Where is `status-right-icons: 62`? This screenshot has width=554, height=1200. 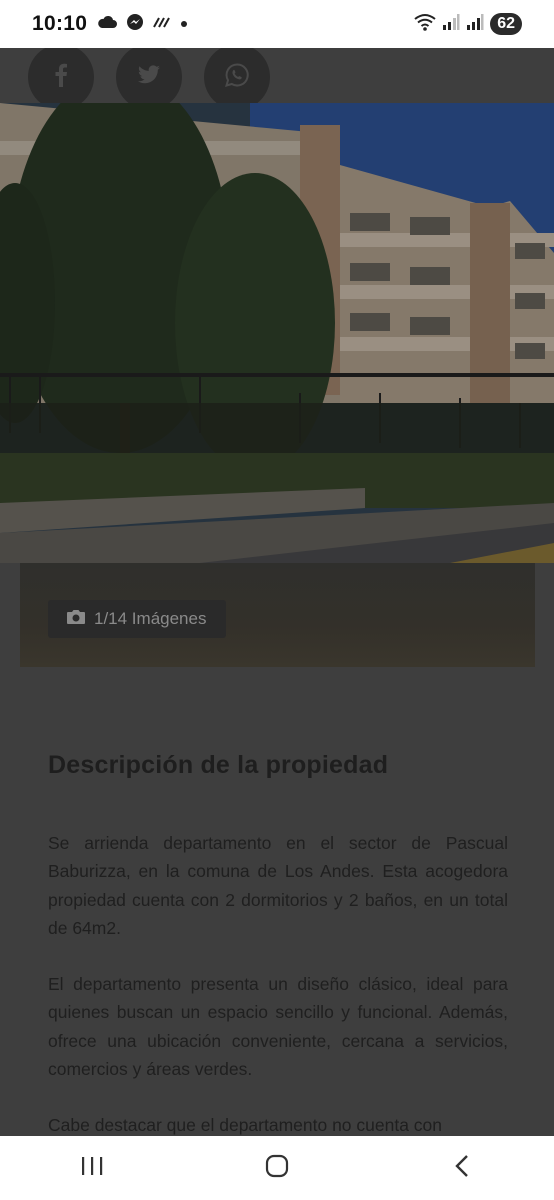 status-right-icons: 62 is located at coordinates (468, 24).